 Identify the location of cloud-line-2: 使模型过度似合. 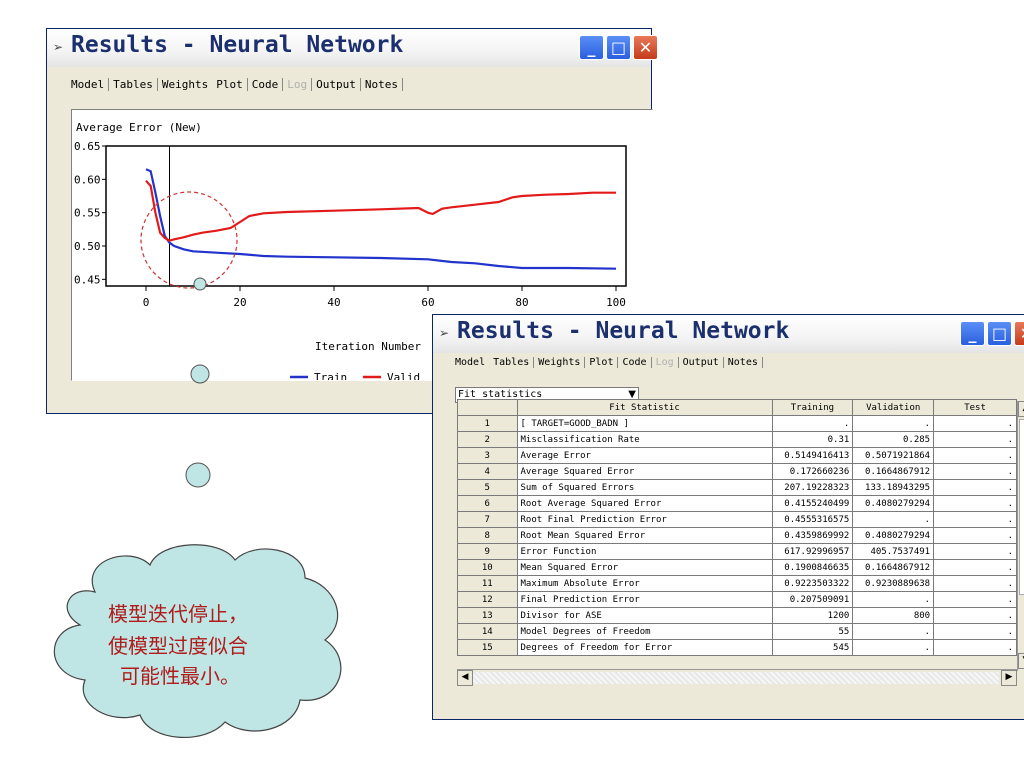
(178, 646).